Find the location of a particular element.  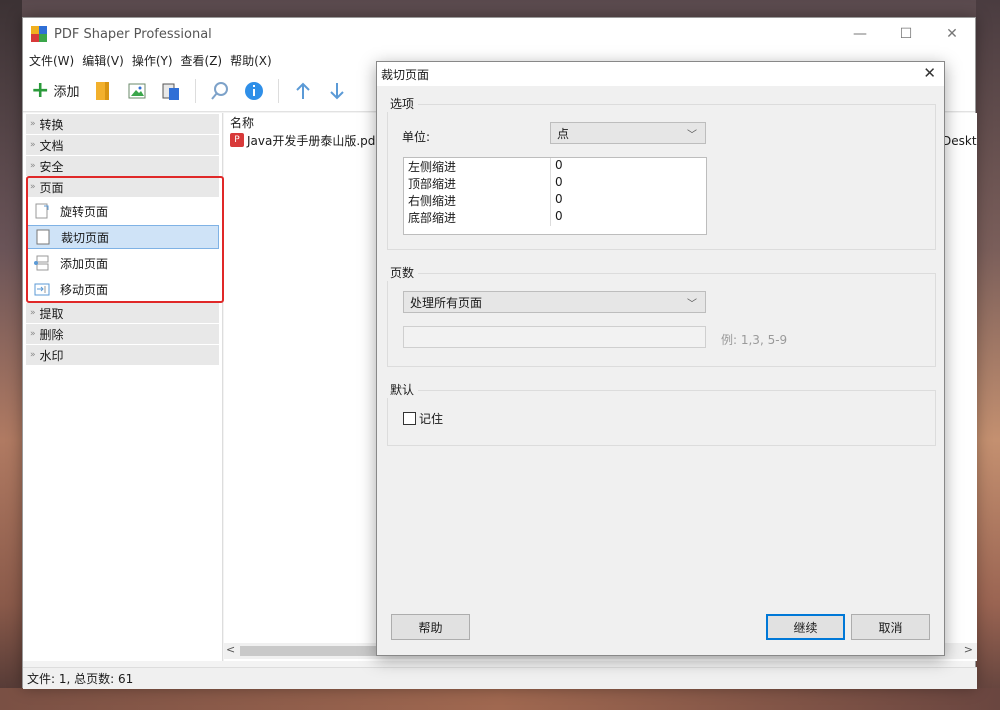

sidebar-item-label: 添加页面 is located at coordinates (84, 263).